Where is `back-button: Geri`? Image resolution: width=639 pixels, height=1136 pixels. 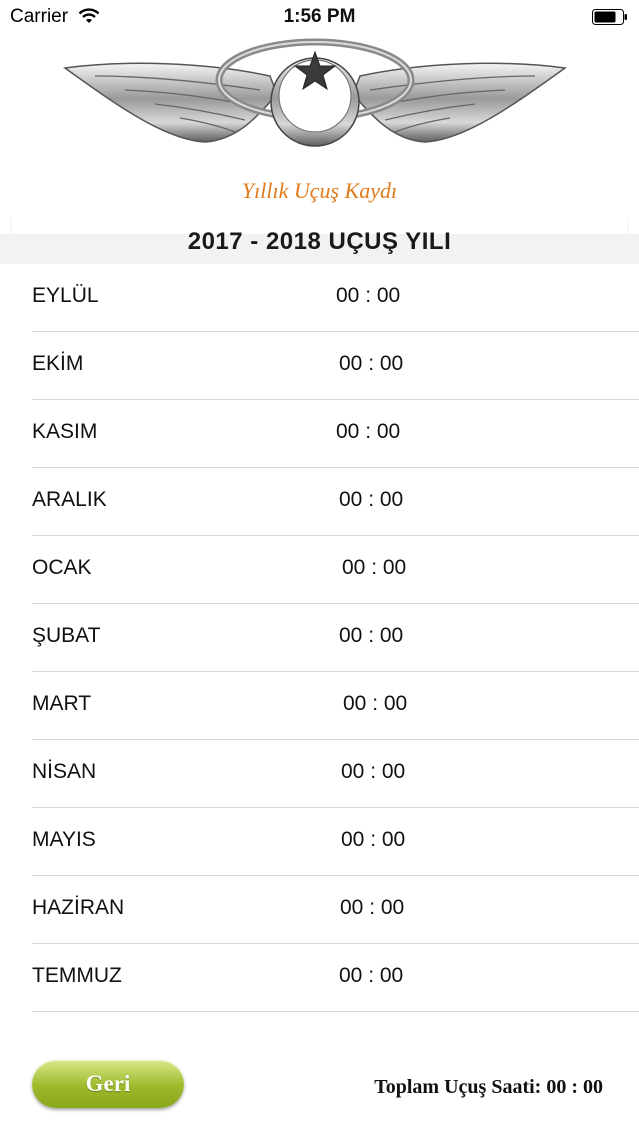 back-button: Geri is located at coordinates (108, 1084).